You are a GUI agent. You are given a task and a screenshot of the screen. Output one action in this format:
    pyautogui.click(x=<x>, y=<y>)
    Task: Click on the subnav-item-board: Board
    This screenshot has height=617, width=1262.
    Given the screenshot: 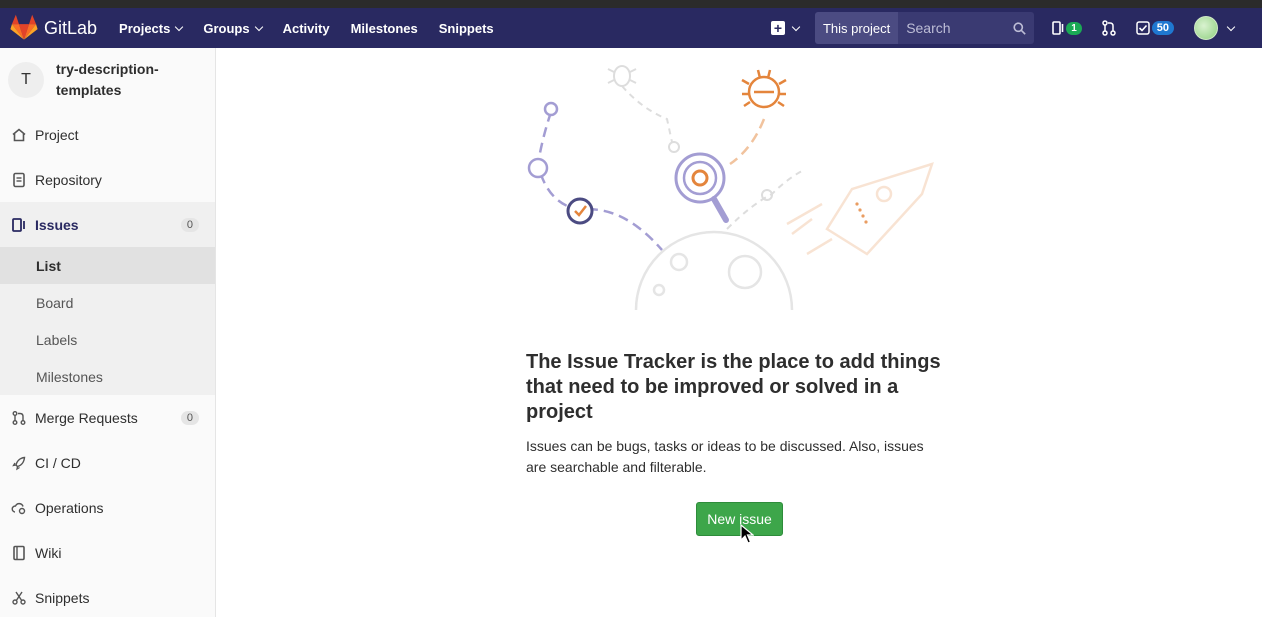 What is the action you would take?
    pyautogui.click(x=107, y=302)
    